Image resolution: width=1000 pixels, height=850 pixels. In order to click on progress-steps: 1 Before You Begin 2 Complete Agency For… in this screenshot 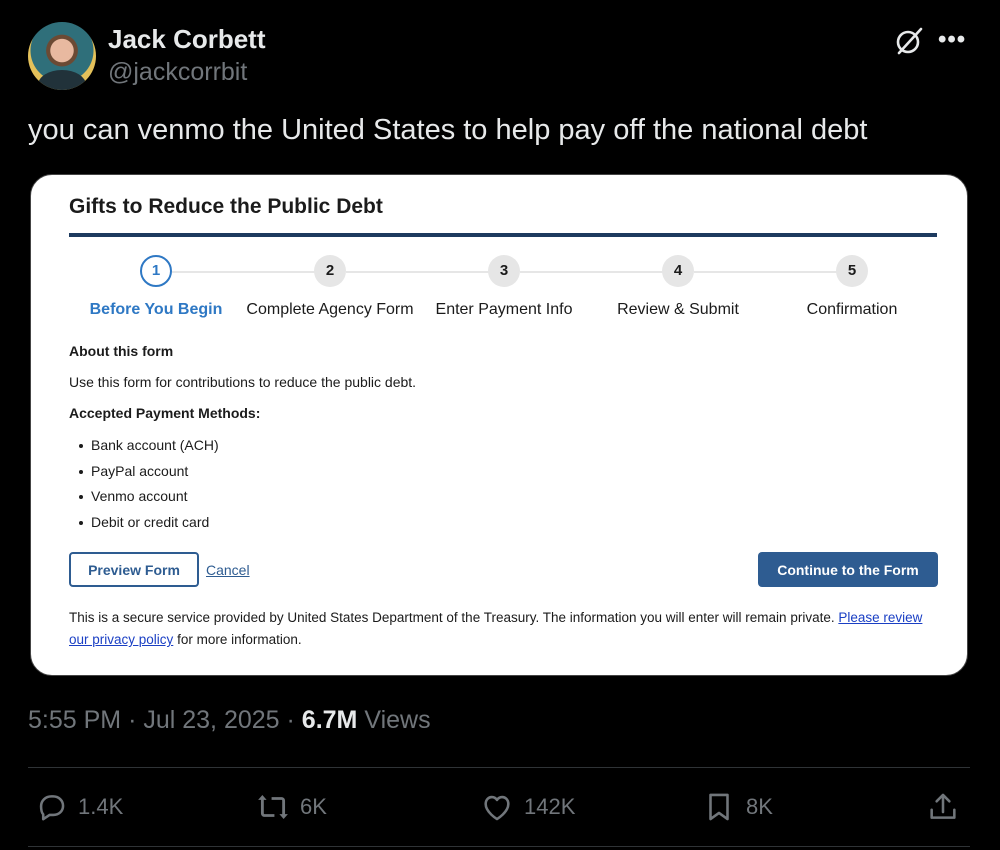, I will do `click(503, 286)`.